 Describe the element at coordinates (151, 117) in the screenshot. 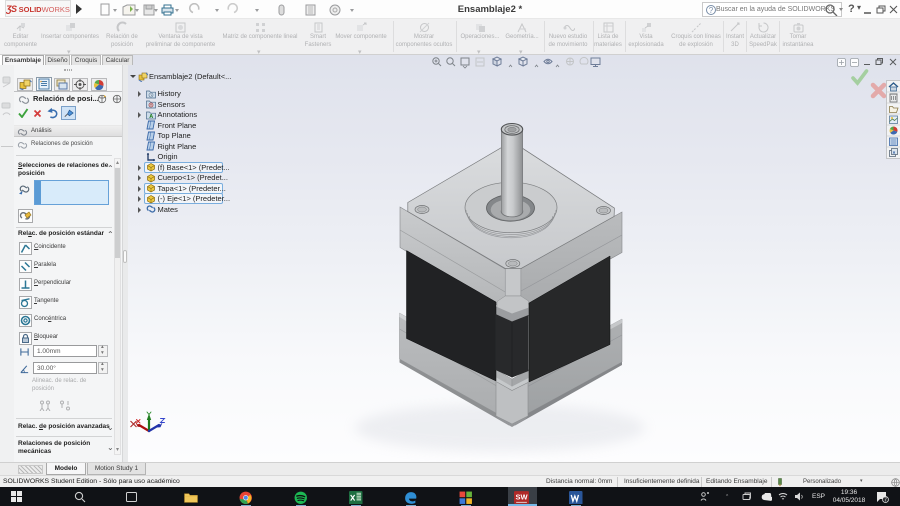

I see `svg-text: A` at that location.